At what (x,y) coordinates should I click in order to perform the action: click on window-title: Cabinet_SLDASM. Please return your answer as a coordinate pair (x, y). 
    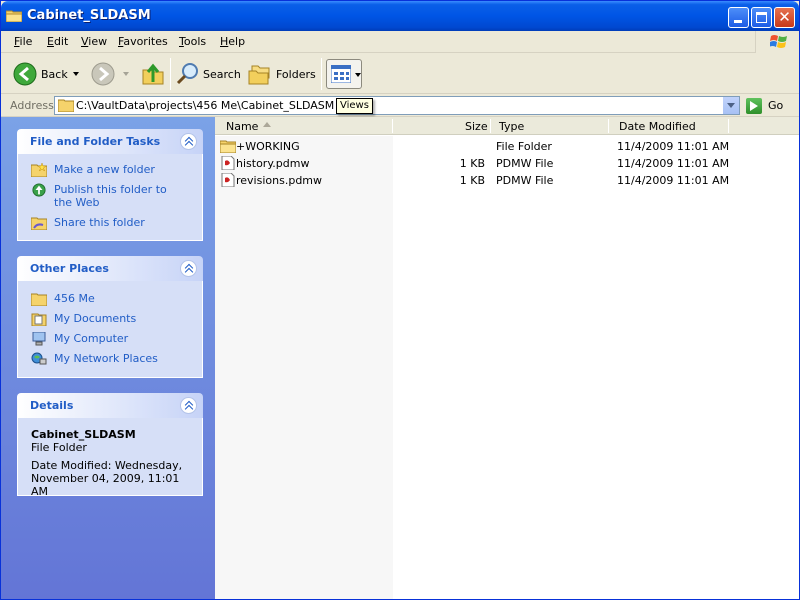
    Looking at the image, I should click on (89, 15).